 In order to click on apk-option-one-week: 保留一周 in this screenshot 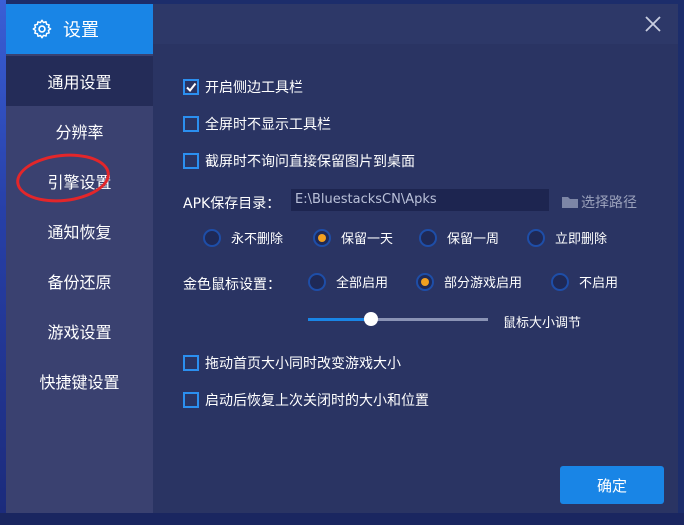, I will do `click(459, 237)`.